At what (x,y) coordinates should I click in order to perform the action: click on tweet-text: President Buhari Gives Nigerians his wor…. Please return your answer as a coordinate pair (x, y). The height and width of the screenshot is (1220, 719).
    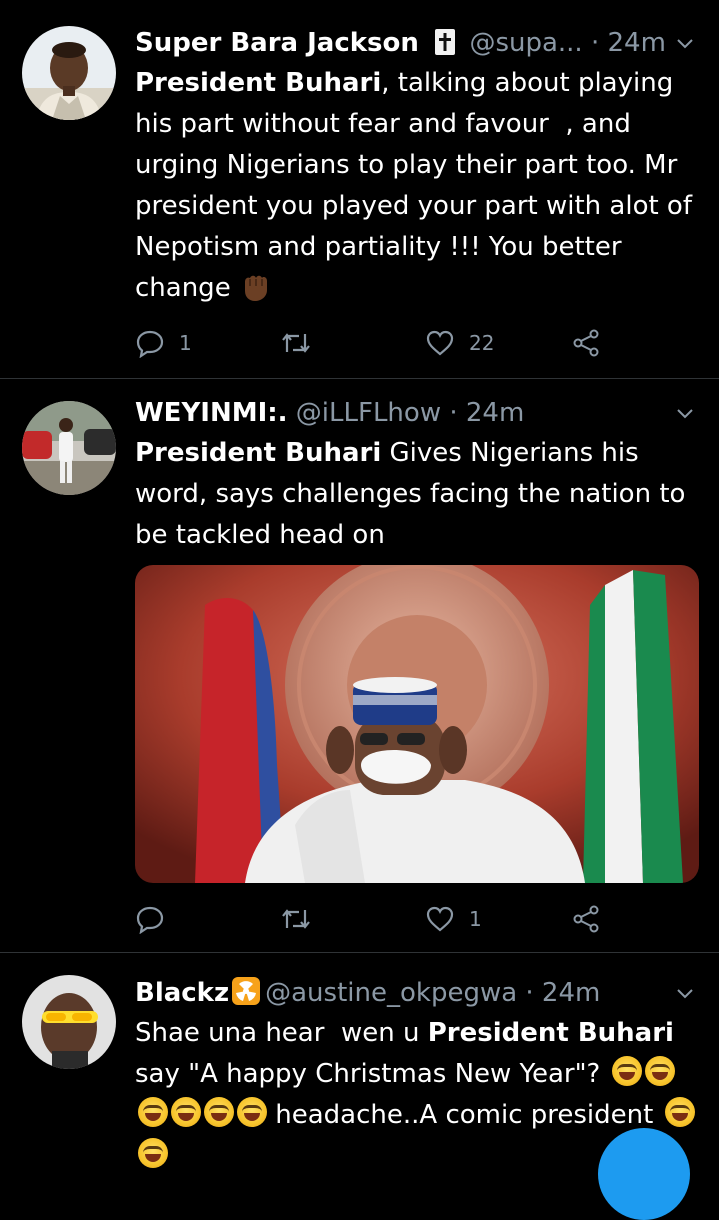
    Looking at the image, I should click on (414, 494).